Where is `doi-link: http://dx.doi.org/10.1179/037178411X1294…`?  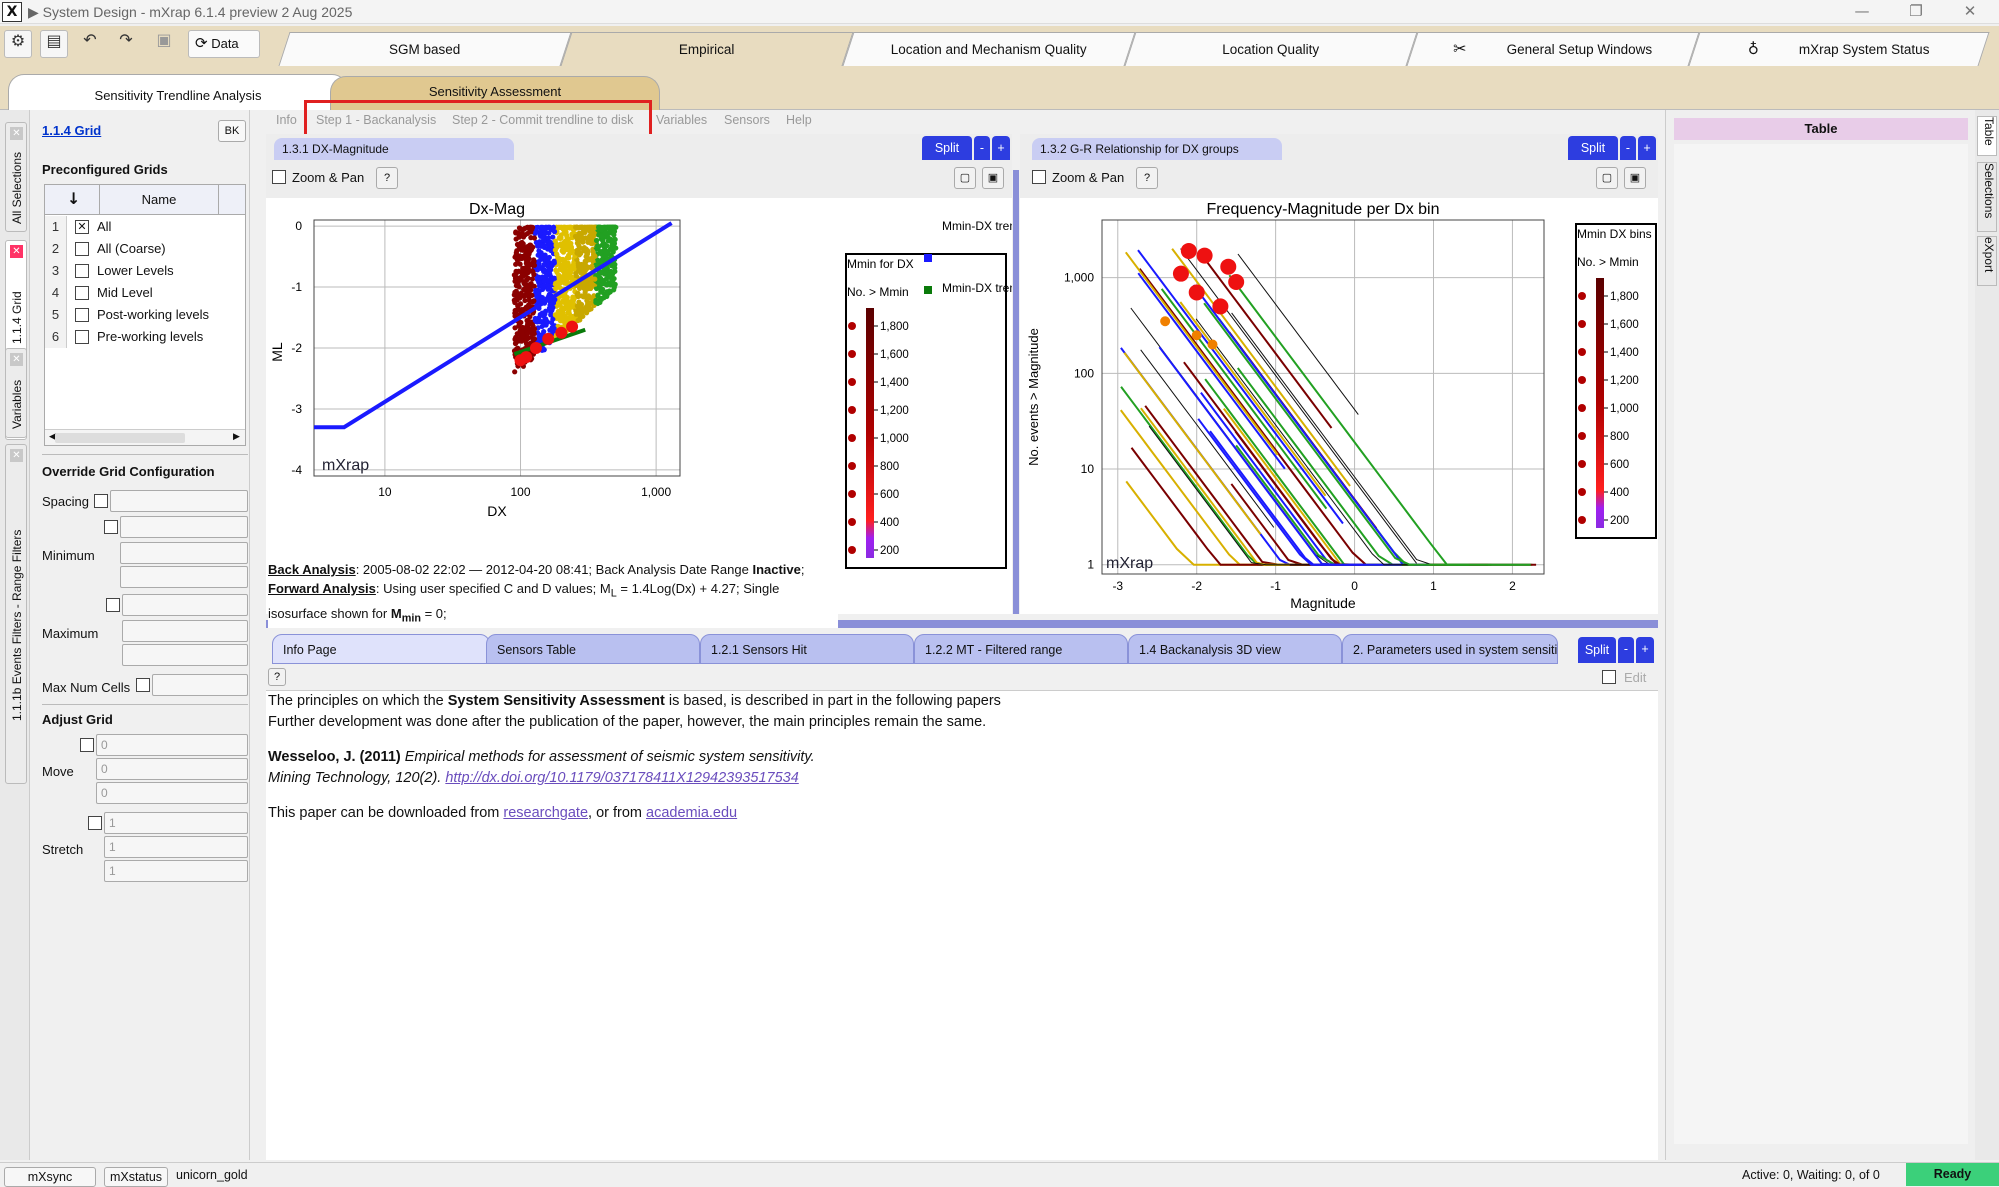
doi-link: http://dx.doi.org/10.1179/037178411X1294… is located at coordinates (621, 778).